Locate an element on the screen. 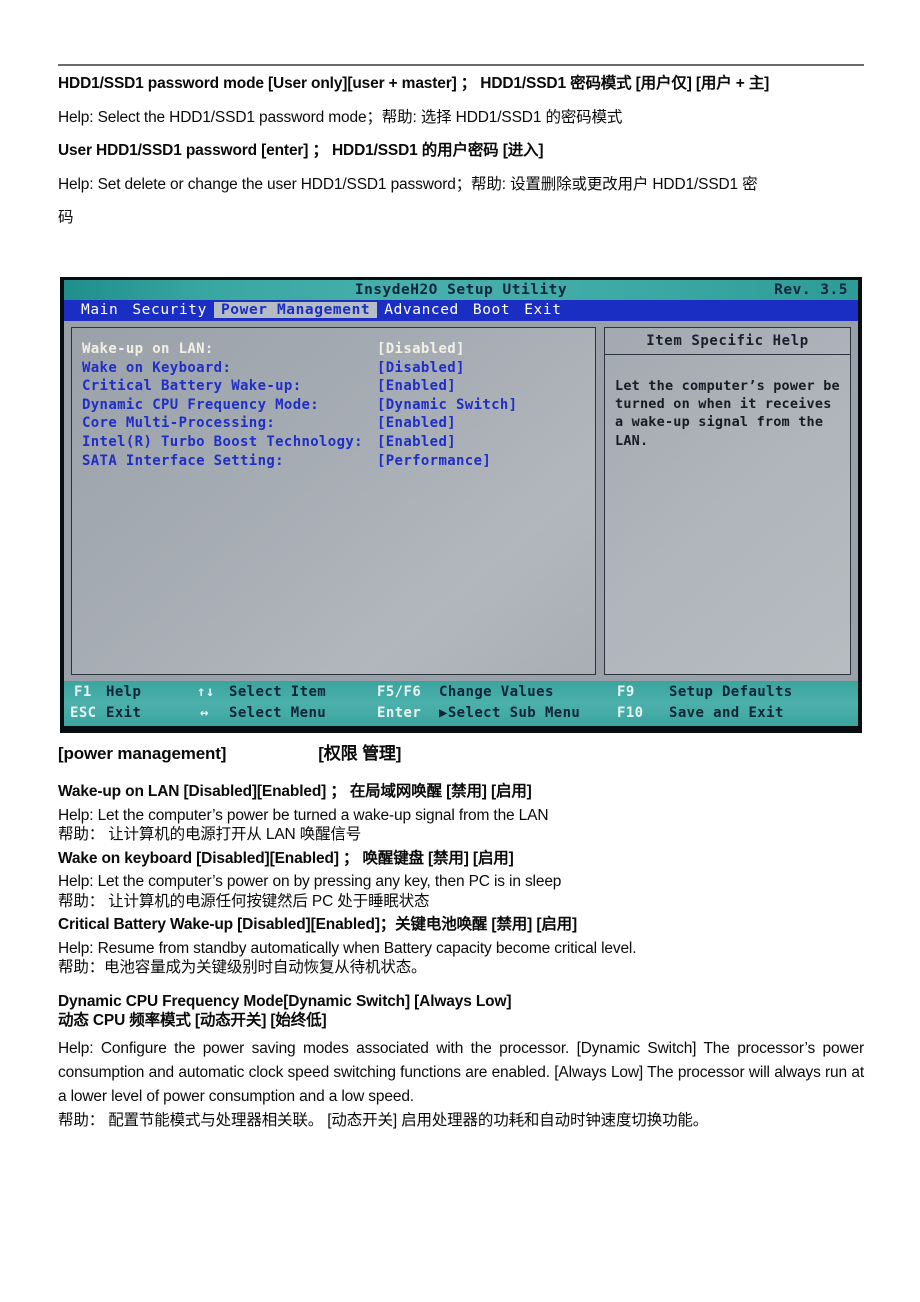 The image size is (920, 1302). bios-action-exit: Exit is located at coordinates (124, 713).